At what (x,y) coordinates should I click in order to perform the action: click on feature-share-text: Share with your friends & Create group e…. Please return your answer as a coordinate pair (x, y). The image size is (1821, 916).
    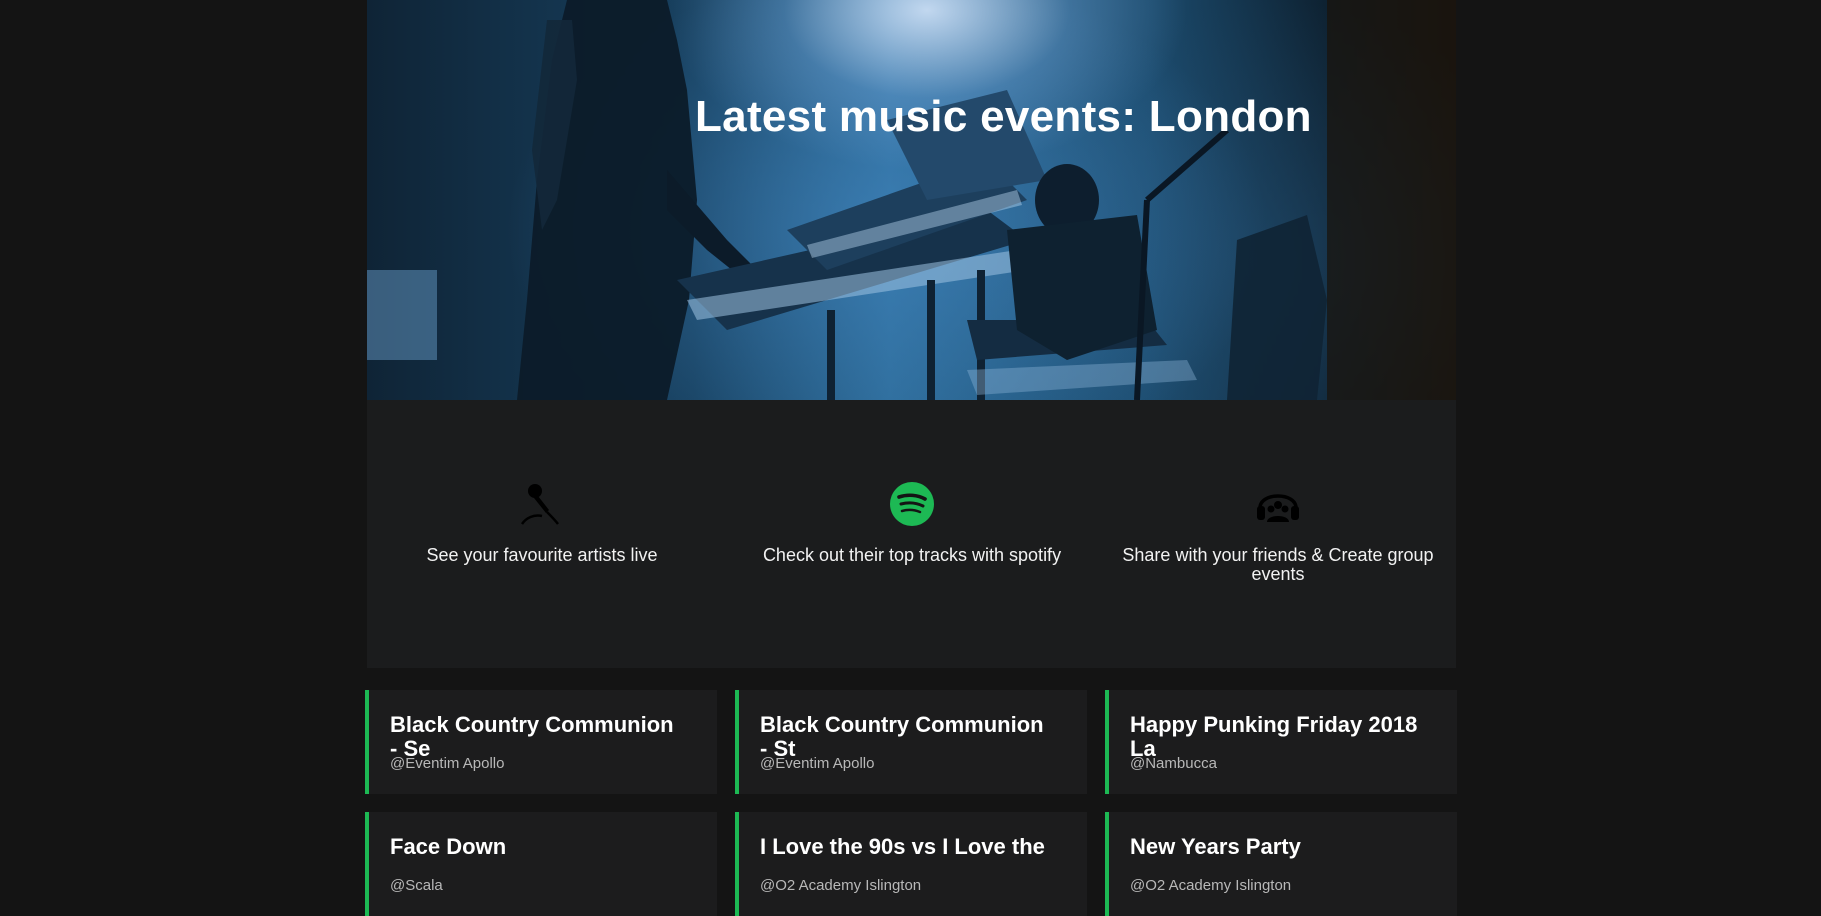
    Looking at the image, I should click on (1278, 564).